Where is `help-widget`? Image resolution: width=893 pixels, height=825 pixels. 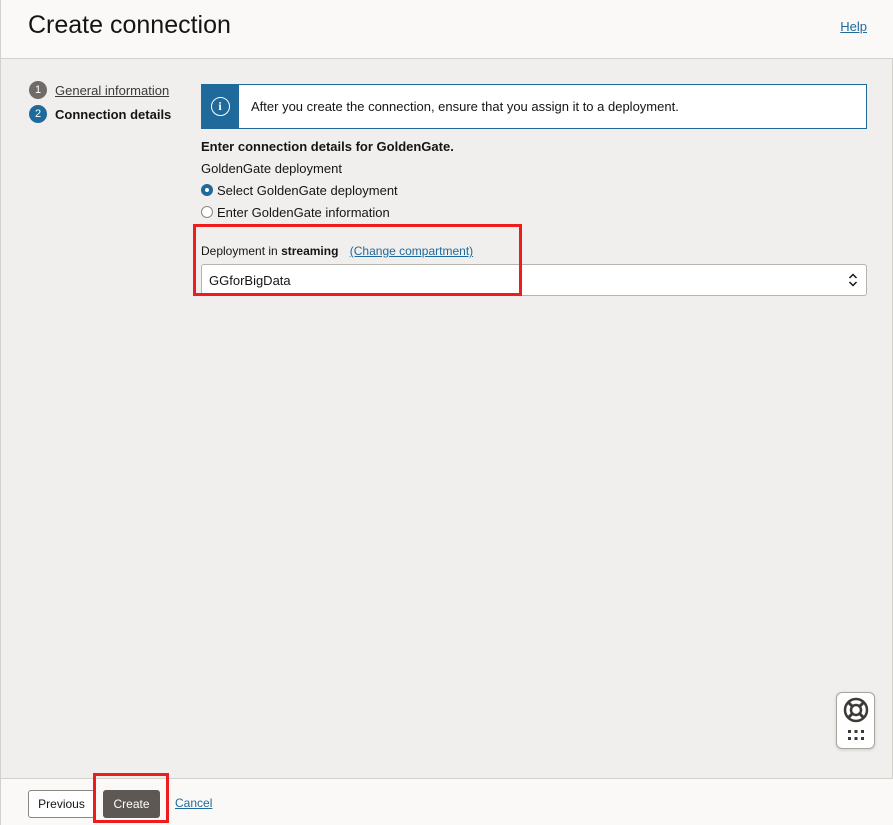 help-widget is located at coordinates (855, 720).